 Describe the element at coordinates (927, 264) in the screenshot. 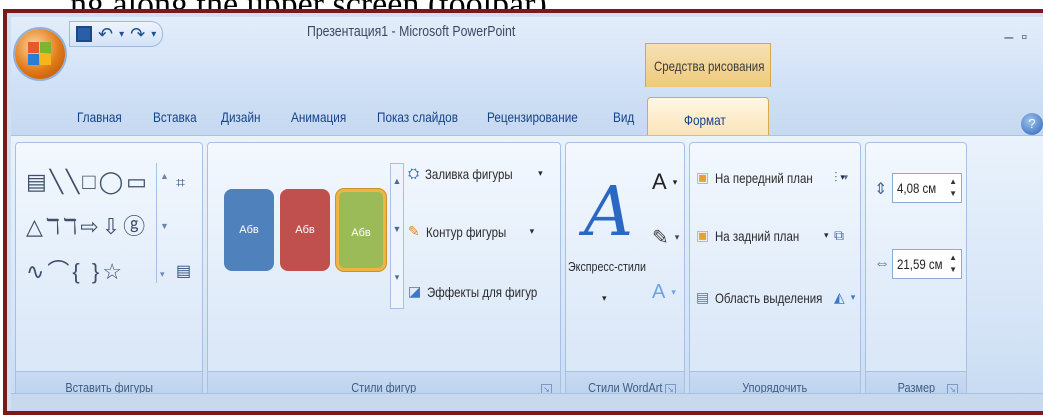

I see `shape-width-input: 21,59 см ▲ ▼` at that location.